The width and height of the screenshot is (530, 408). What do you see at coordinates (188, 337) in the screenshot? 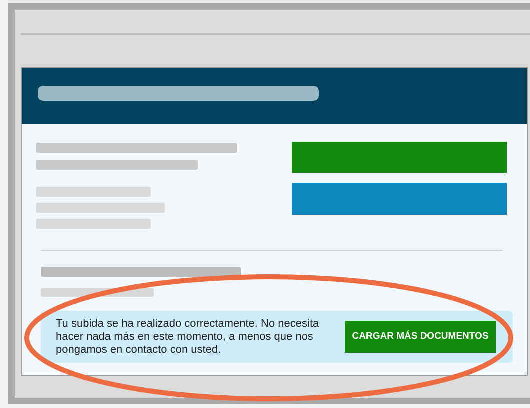
I see `success-message: Tu subida se ha realizado correctamente. No necesita hacer nada más en este momento, a menos que nos pongamos en contacto con usted.` at bounding box center [188, 337].